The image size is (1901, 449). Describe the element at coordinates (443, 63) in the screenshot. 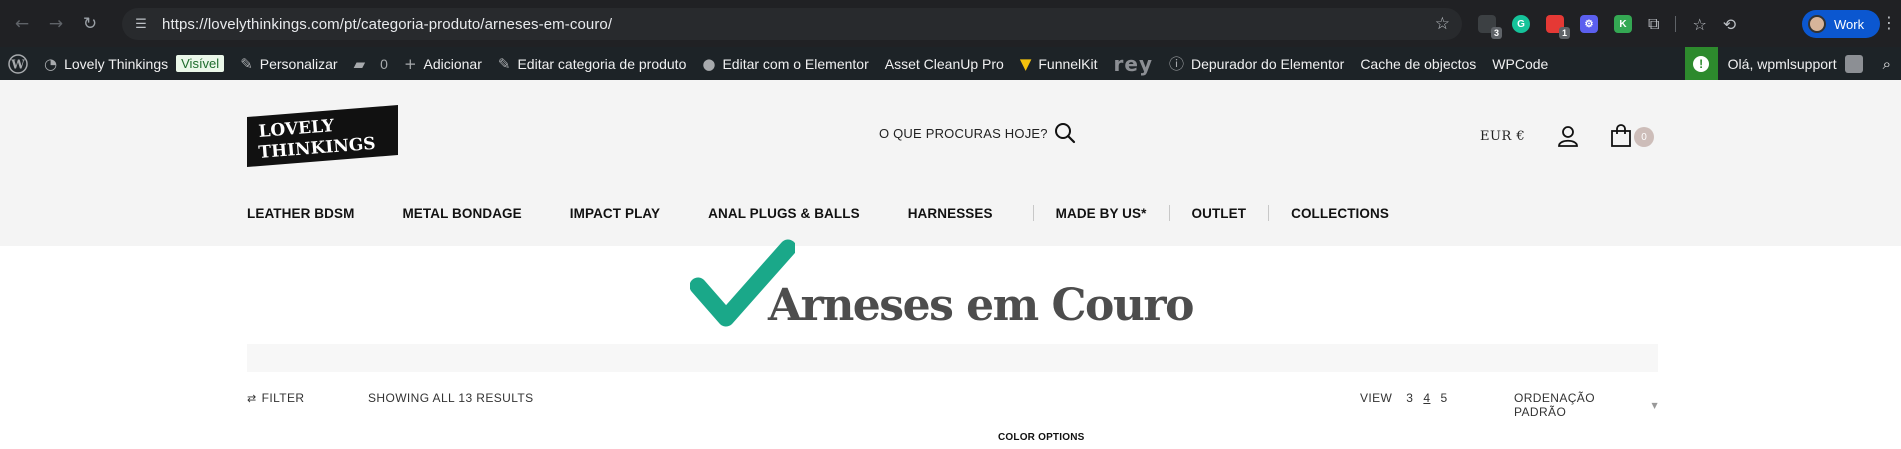

I see `add-new-menu: + Adicionar` at that location.